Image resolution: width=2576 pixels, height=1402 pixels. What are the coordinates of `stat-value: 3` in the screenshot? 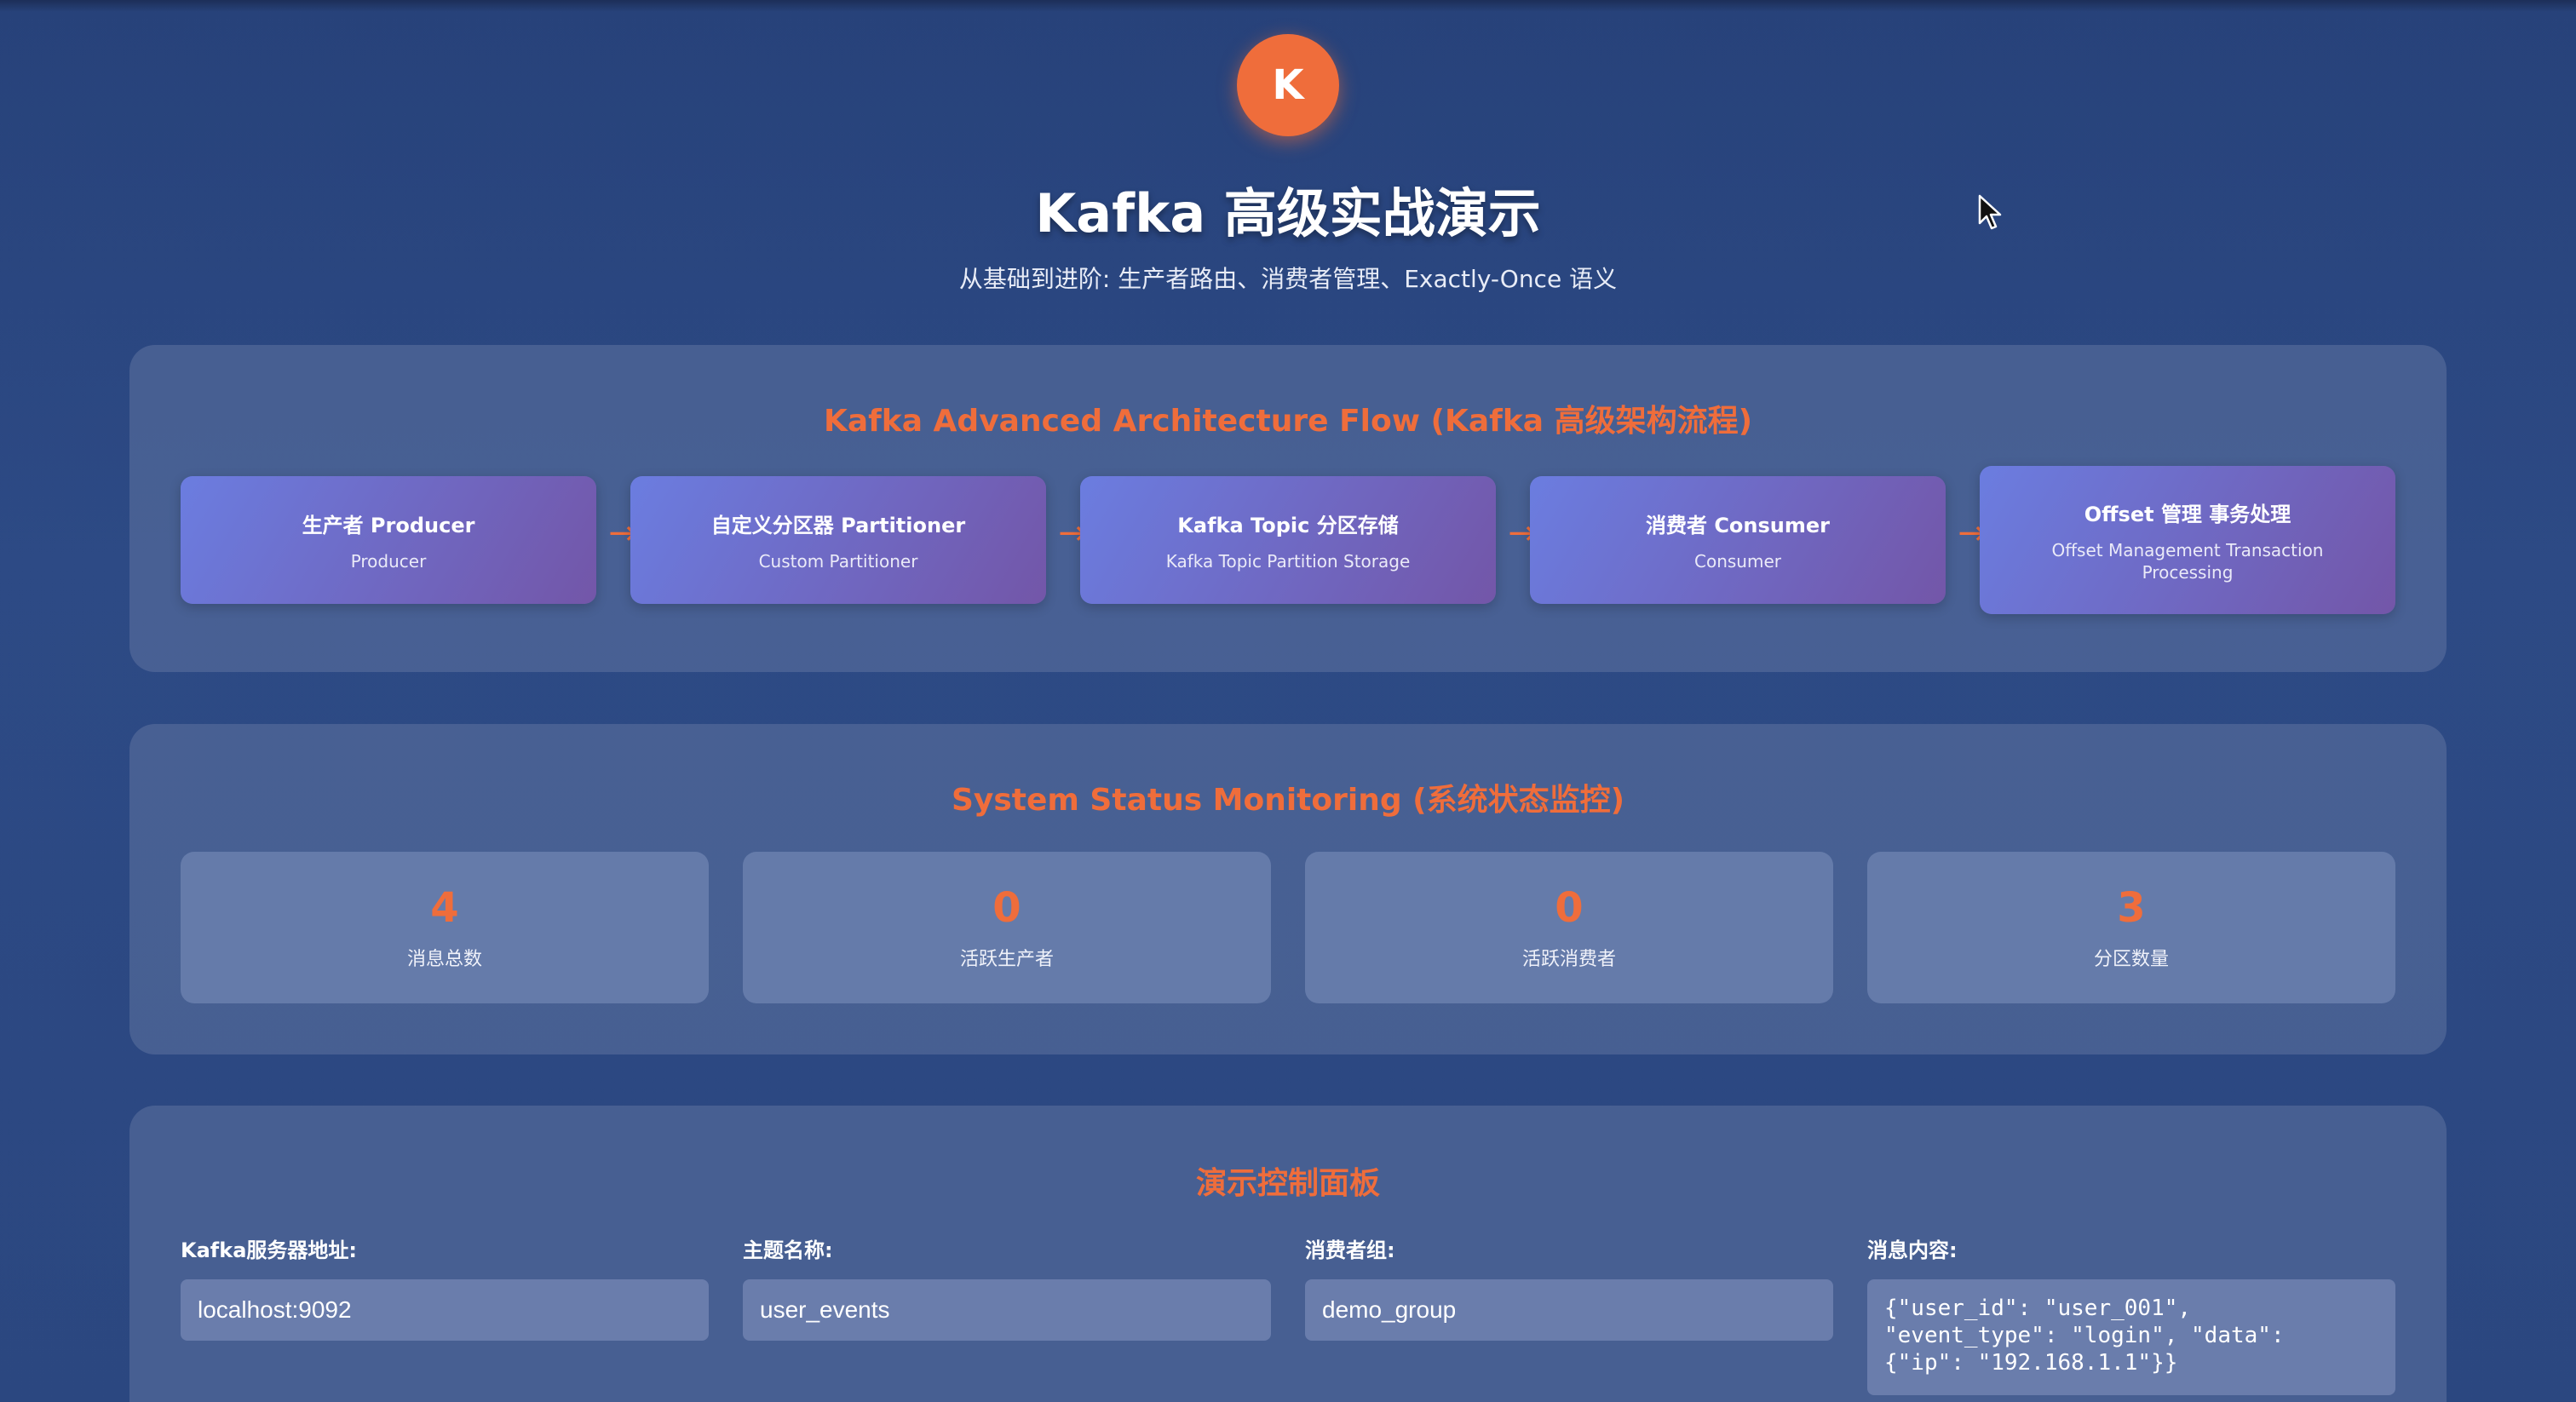 It's located at (2132, 908).